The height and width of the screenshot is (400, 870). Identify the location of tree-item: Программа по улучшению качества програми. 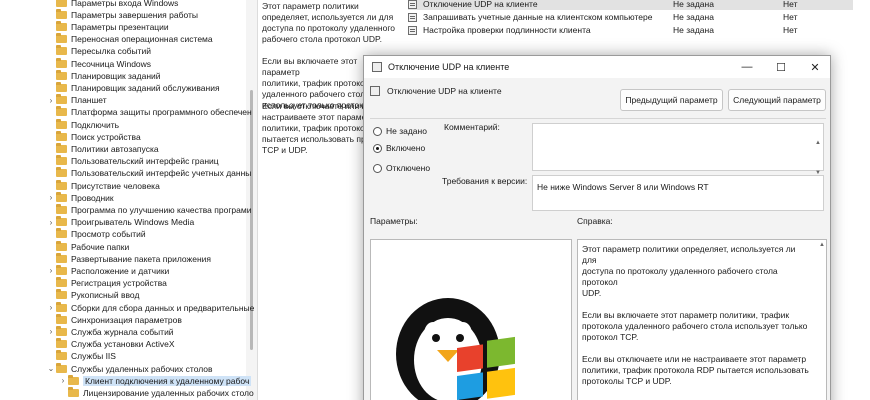
(148, 209).